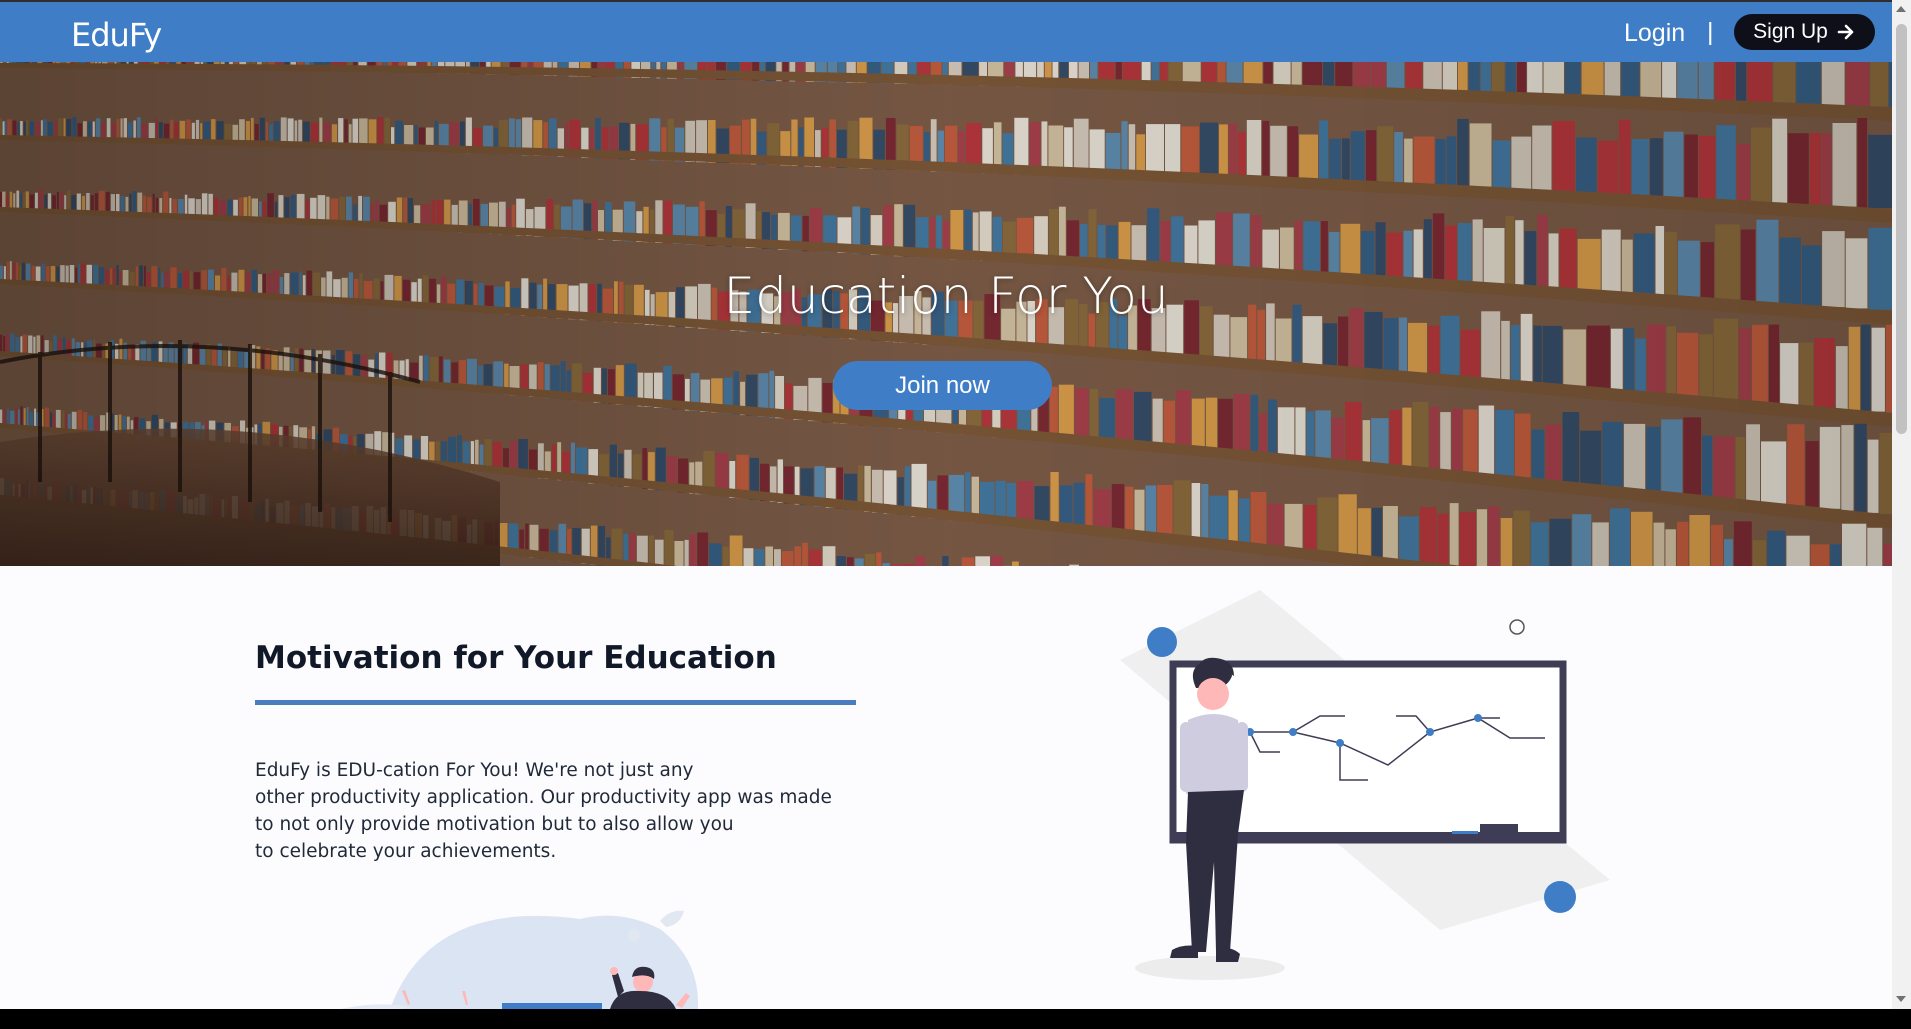 Image resolution: width=1911 pixels, height=1029 pixels. Describe the element at coordinates (519, 959) in the screenshot. I see `celebration-illustration` at that location.